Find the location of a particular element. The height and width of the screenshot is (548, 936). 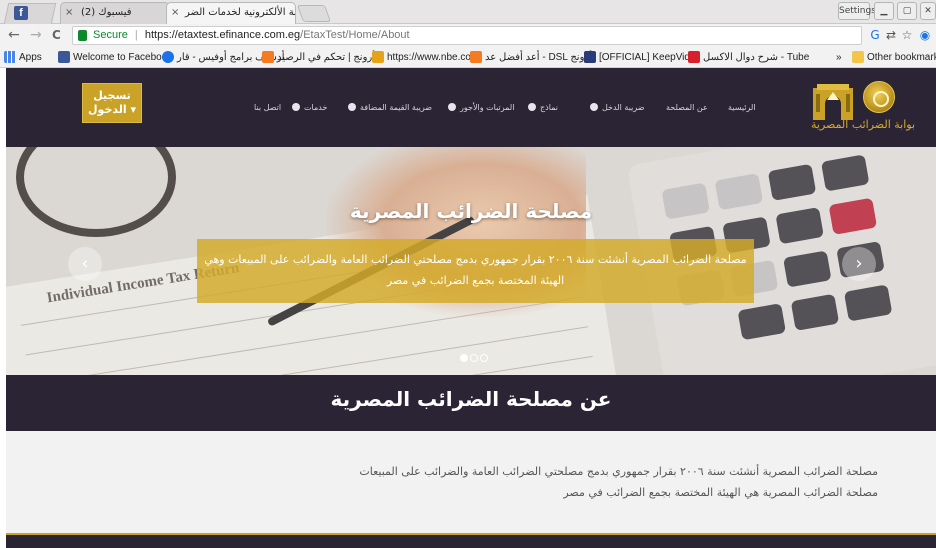

chevron-left-icon: ‹ is located at coordinates (85, 263).